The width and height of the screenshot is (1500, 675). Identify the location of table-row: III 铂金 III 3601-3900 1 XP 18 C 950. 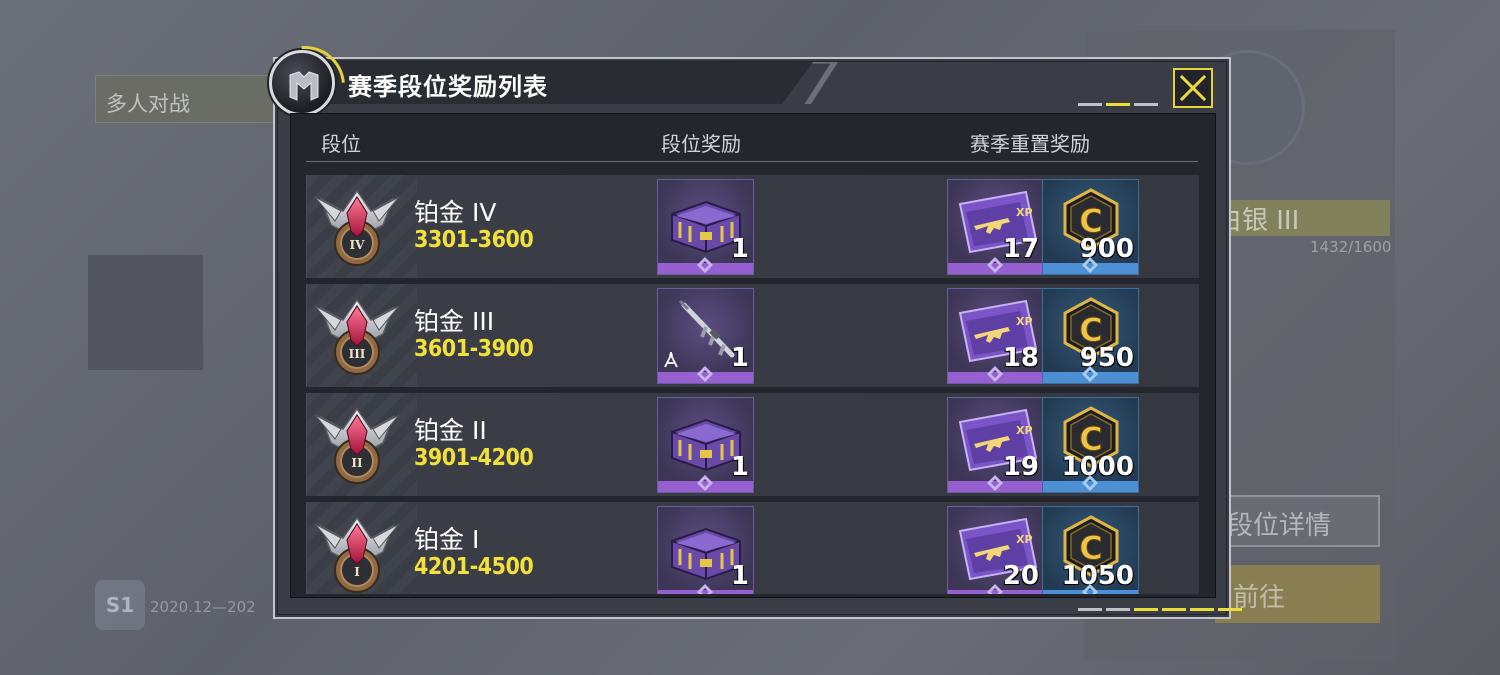
(752, 335).